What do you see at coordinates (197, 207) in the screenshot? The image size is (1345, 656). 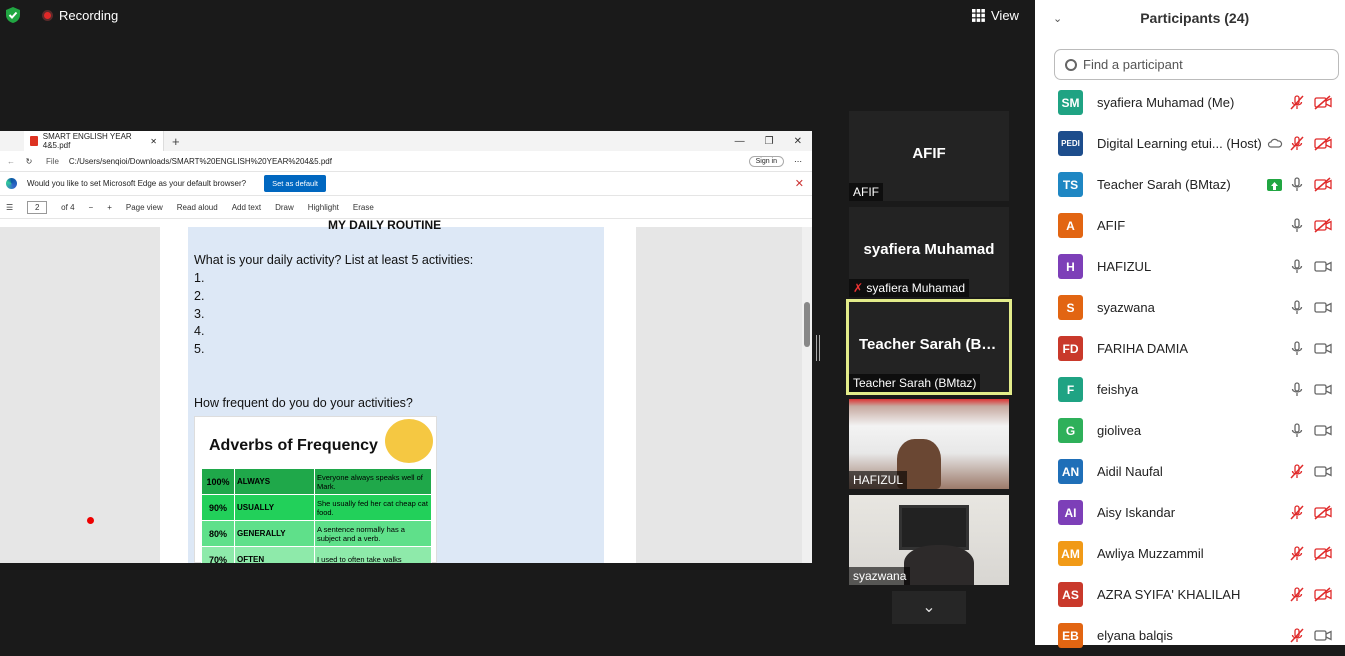 I see `read-aloud-button: Read aloud` at bounding box center [197, 207].